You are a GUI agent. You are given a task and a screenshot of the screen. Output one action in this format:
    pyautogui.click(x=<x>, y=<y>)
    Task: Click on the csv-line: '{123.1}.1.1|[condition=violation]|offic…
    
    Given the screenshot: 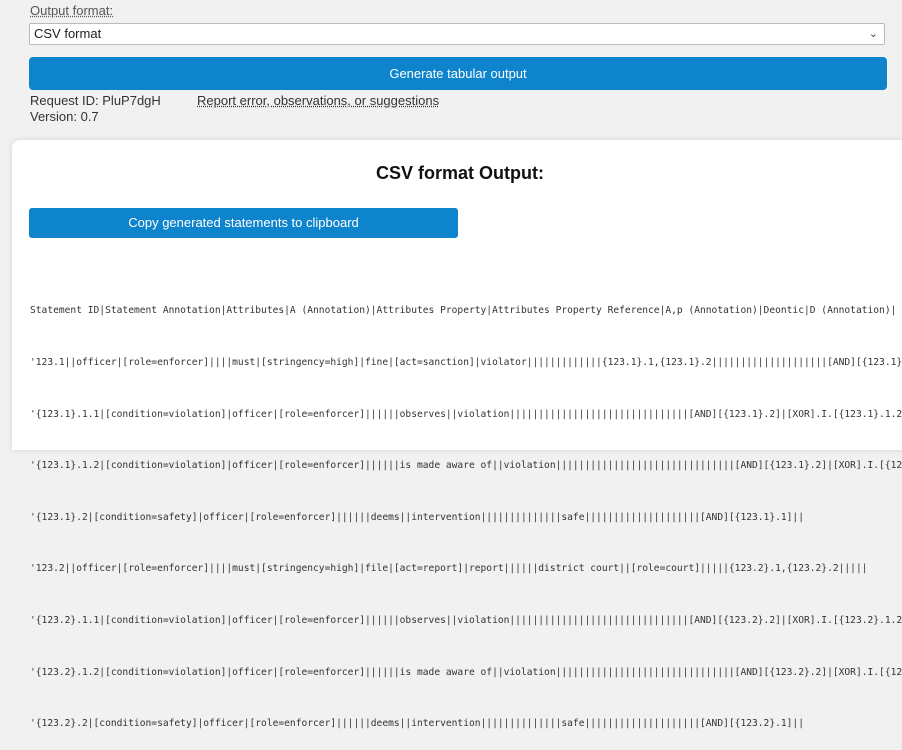 What is the action you would take?
    pyautogui.click(x=466, y=414)
    